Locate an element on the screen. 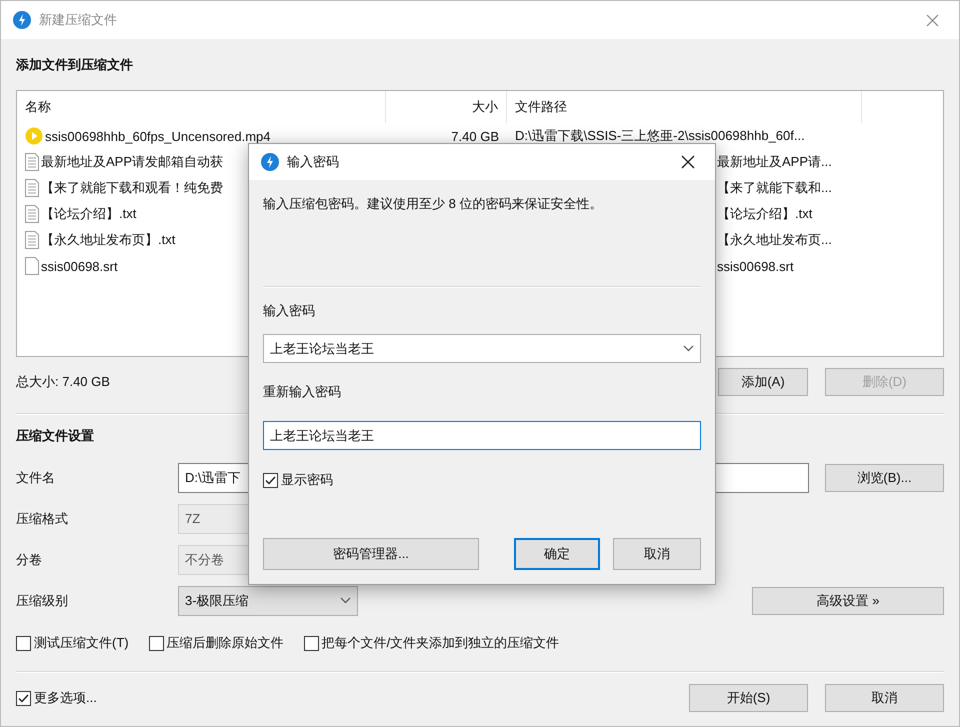 The image size is (960, 727). checkbox-label: 把每个文件/文件夹添加到独立的压缩文件 is located at coordinates (441, 643).